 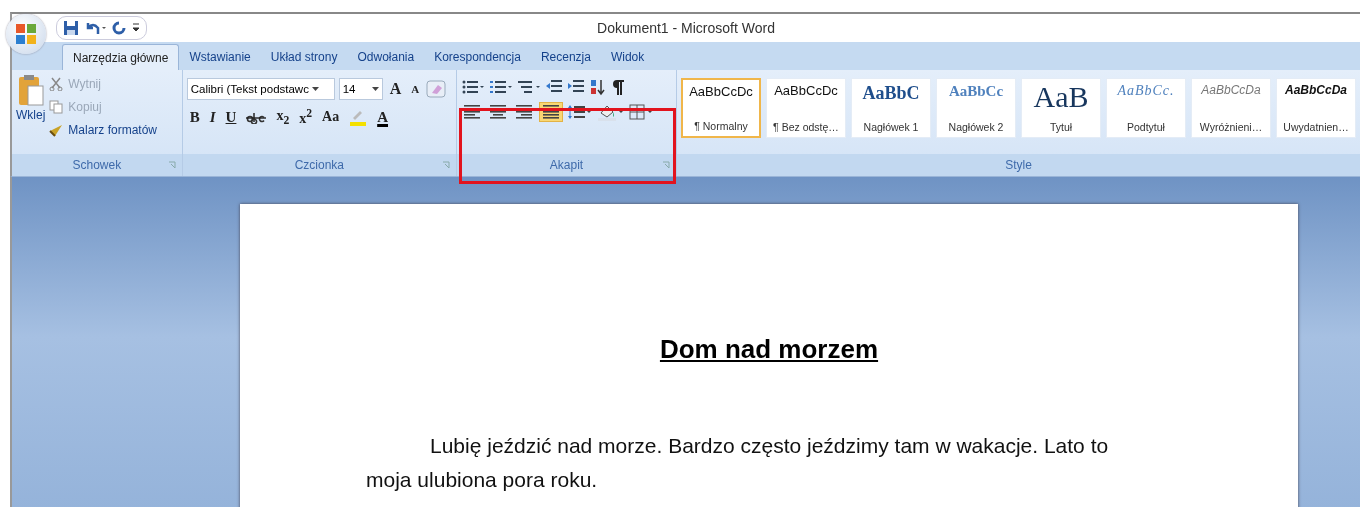 I want to click on window-title: Dokument1 - Microsoft Word, so click(x=686, y=28).